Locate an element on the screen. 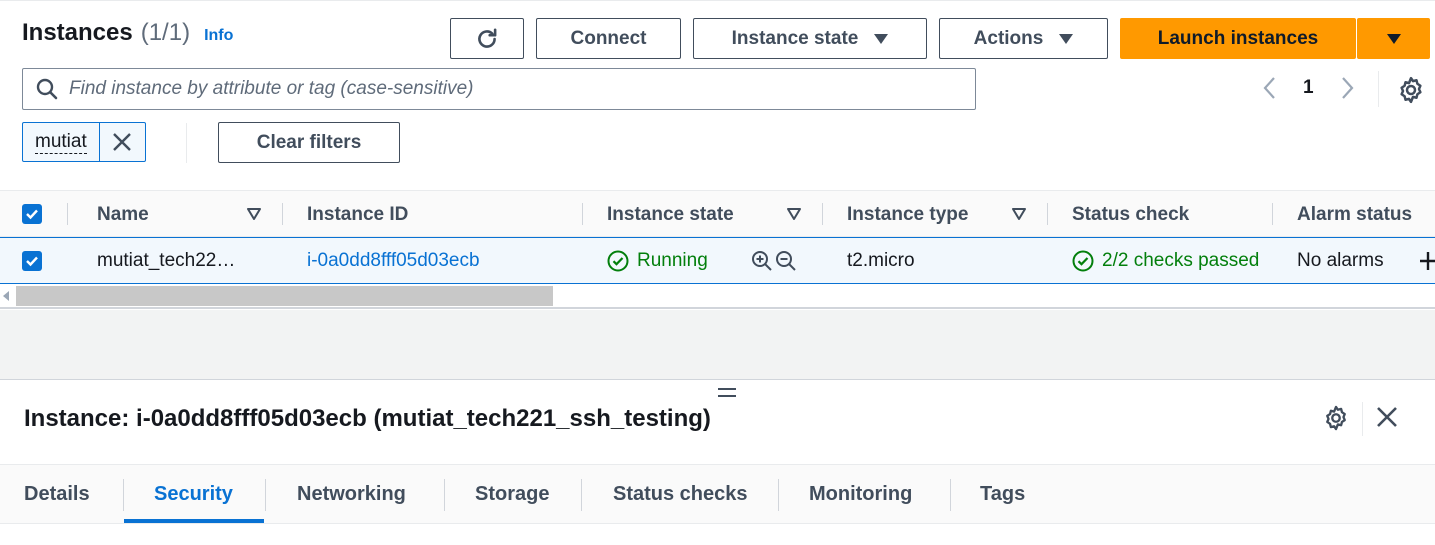 The width and height of the screenshot is (1435, 545). tab-networking: Networking is located at coordinates (351, 494).